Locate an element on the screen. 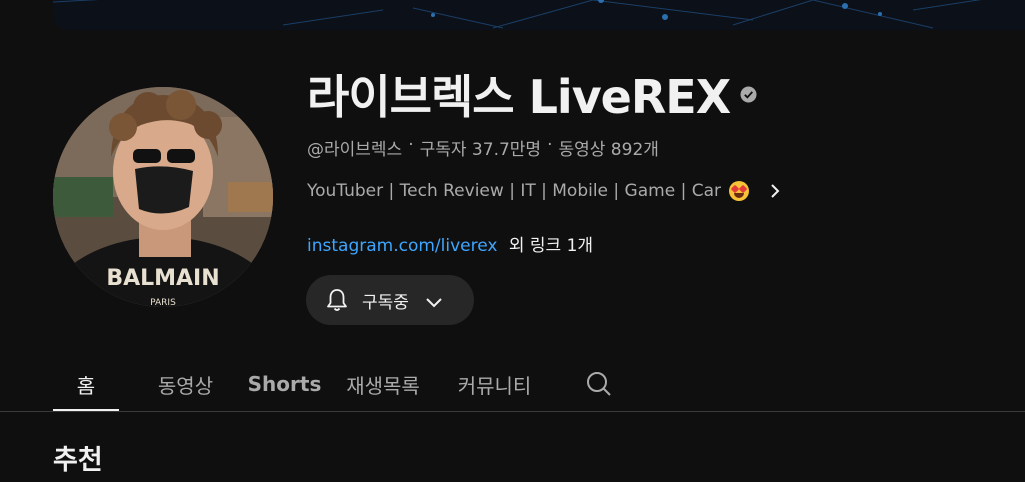 The width and height of the screenshot is (1025, 482). chevron-right-icon is located at coordinates (775, 191).